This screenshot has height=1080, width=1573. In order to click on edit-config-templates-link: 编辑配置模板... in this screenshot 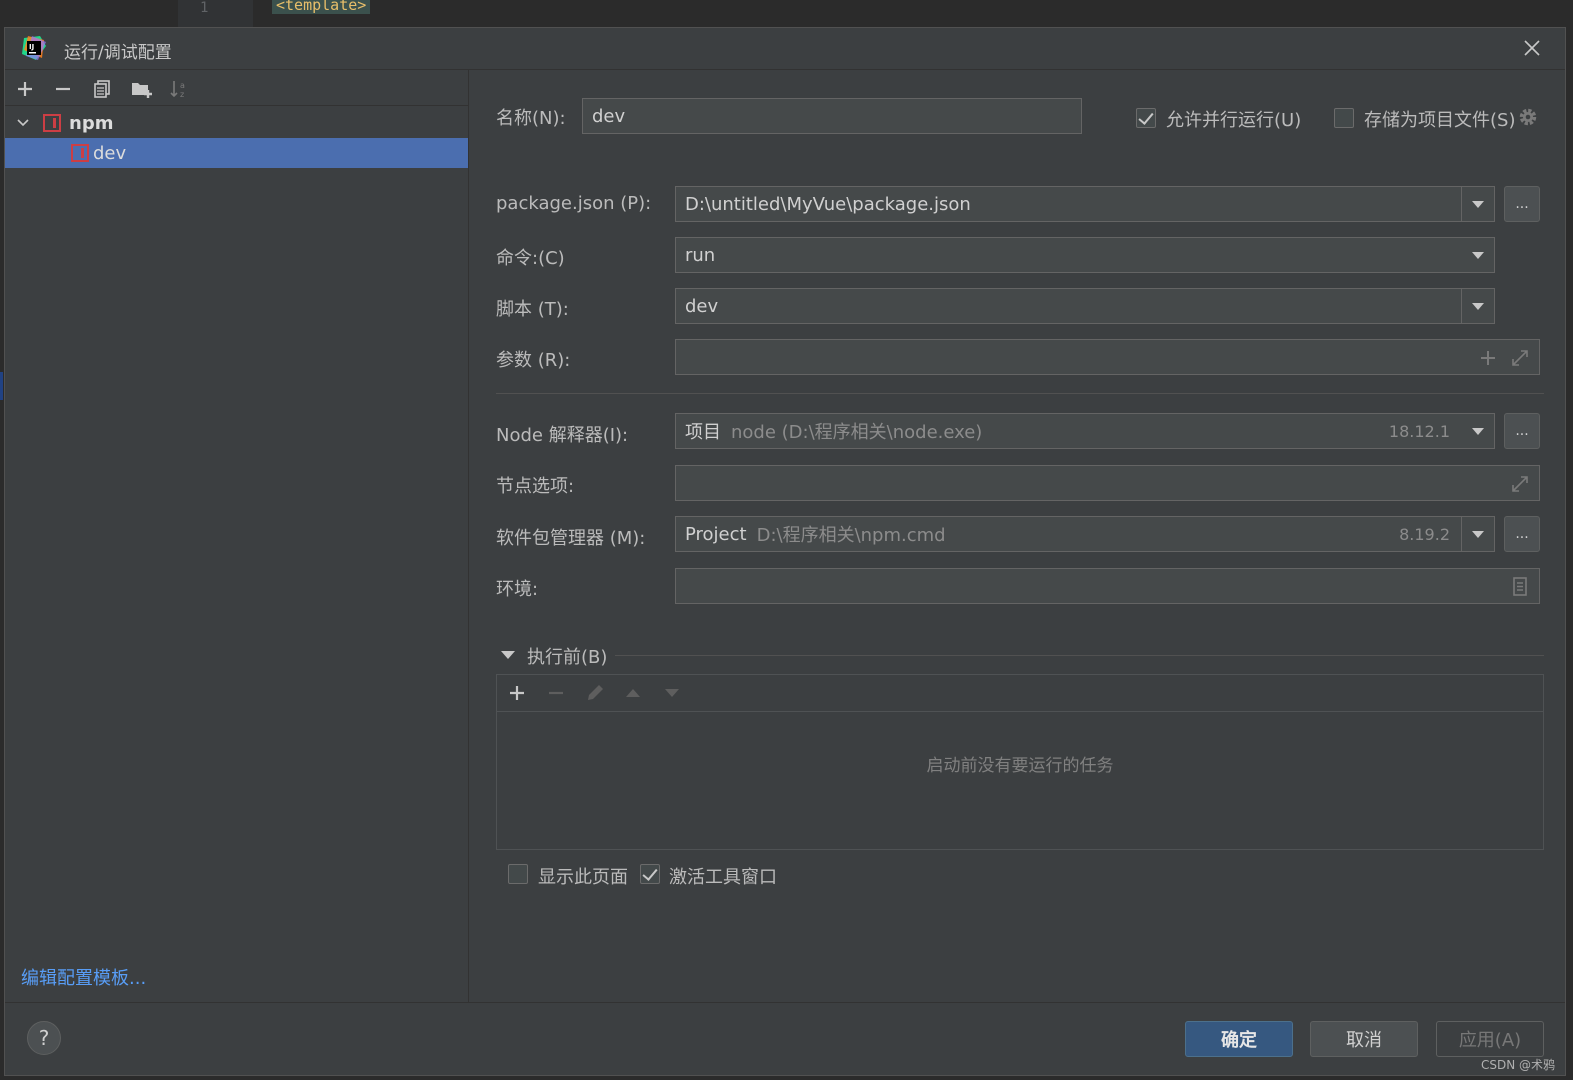, I will do `click(83, 977)`.